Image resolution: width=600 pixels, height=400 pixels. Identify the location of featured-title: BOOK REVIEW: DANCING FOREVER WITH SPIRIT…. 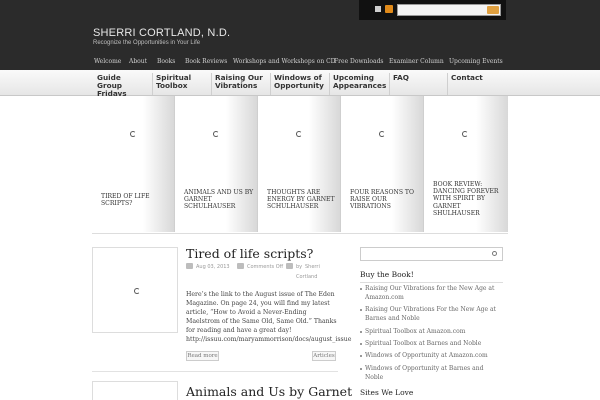
(469, 199).